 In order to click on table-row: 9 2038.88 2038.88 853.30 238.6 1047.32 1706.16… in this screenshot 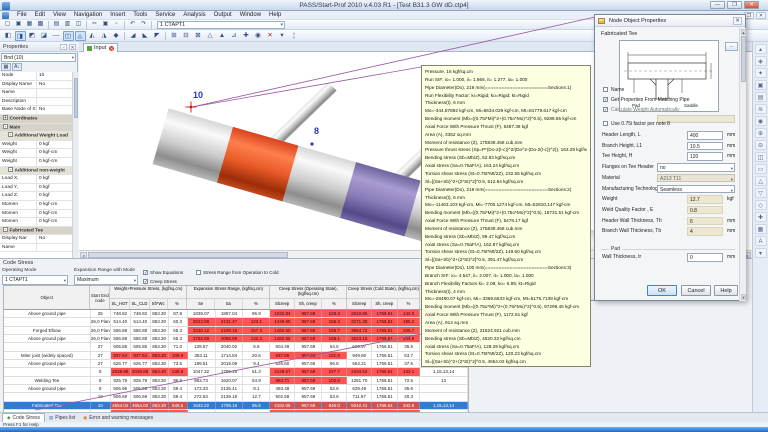, I will do `click(236, 372)`.